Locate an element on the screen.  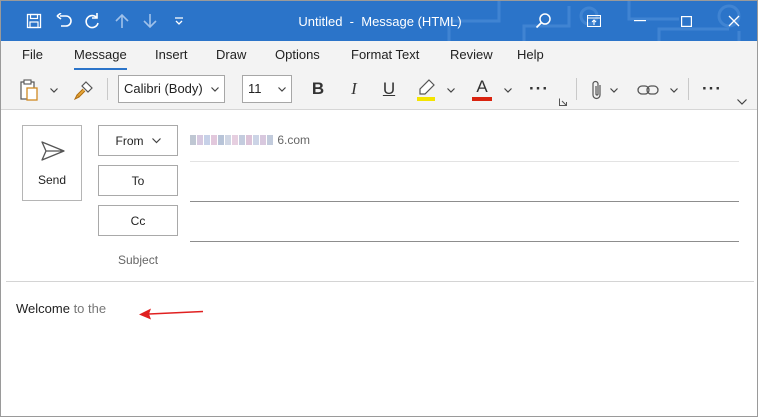
restore-ribbon-button is located at coordinates (594, 21).